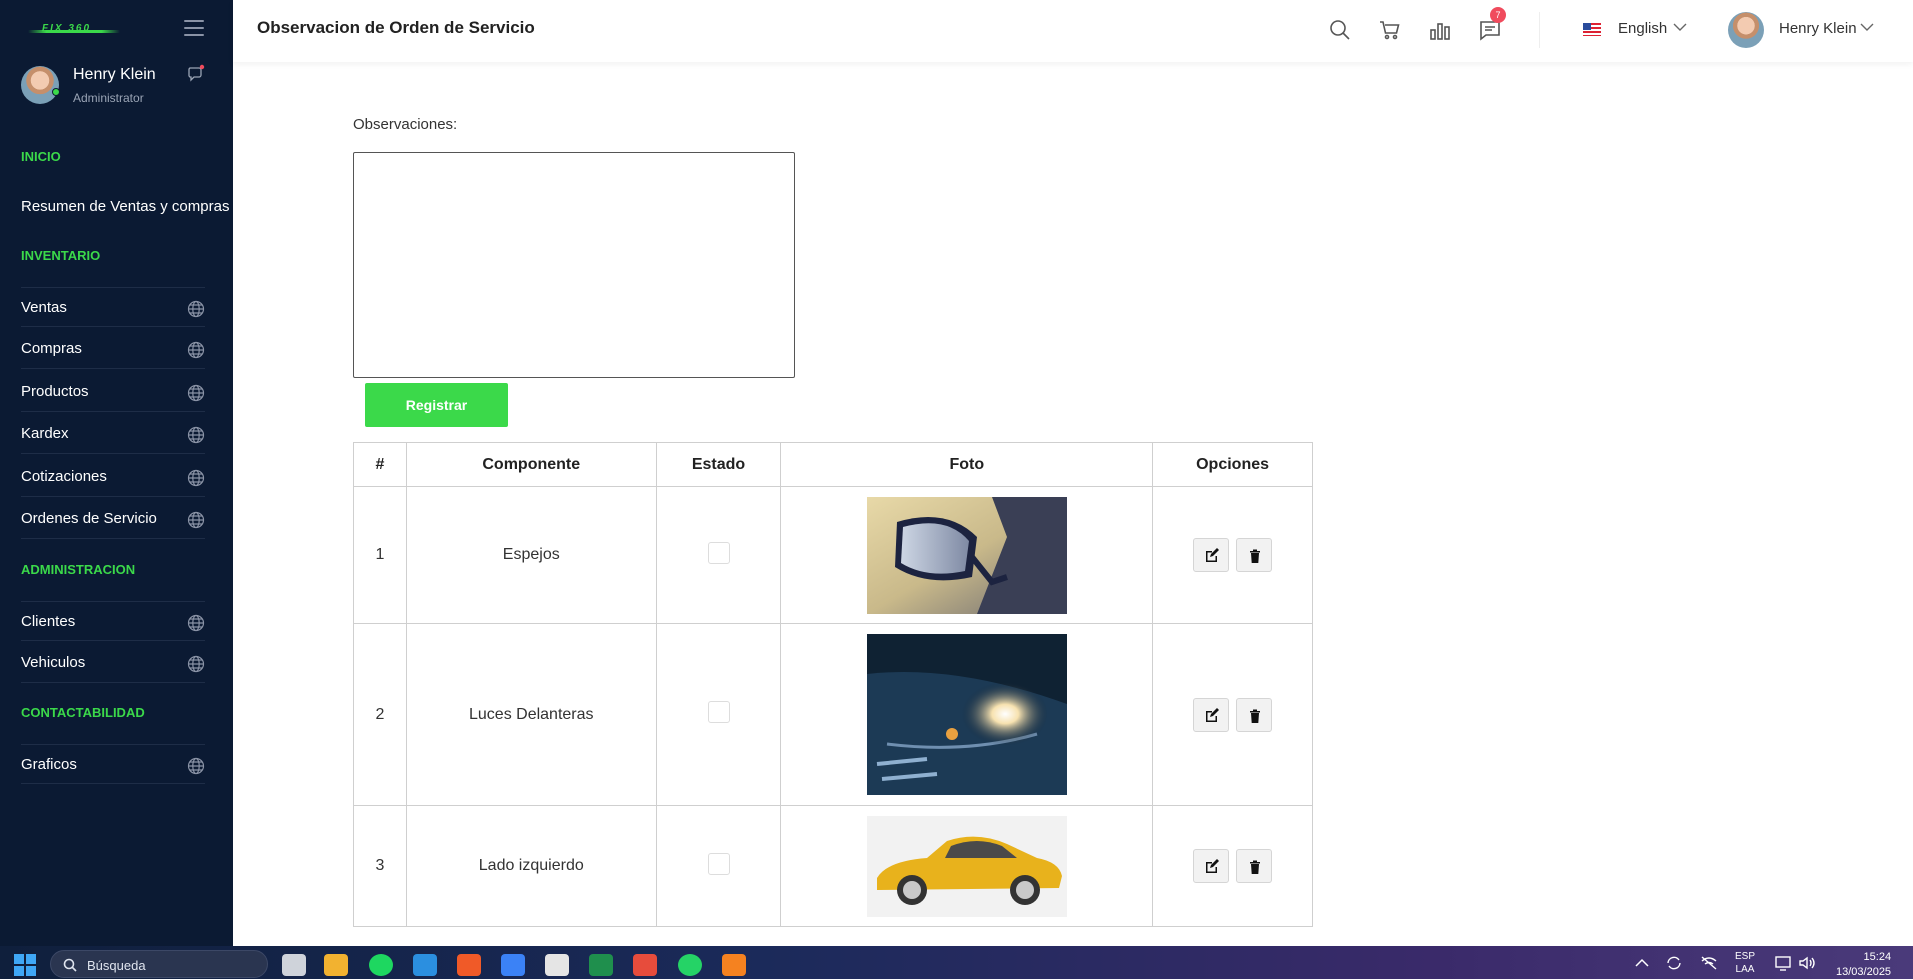 This screenshot has height=980, width=1913. What do you see at coordinates (1592, 29) in the screenshot?
I see `us-flag-icon` at bounding box center [1592, 29].